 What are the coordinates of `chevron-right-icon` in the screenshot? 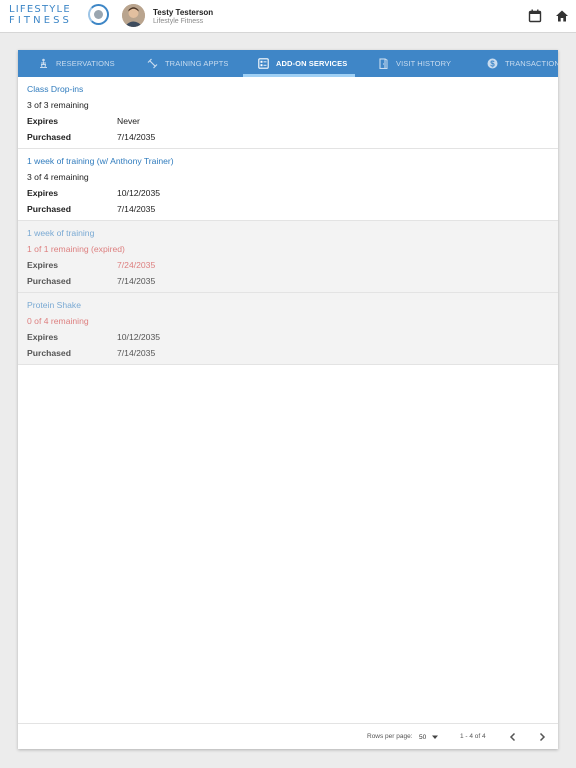 It's located at (542, 737).